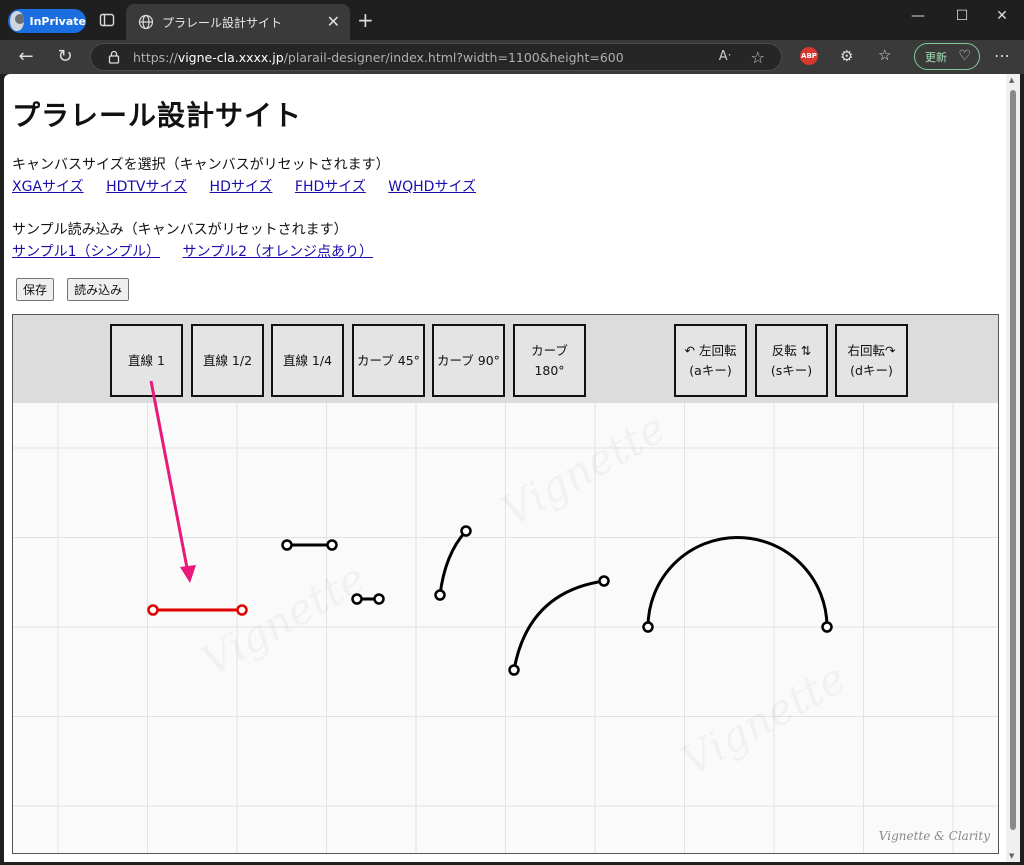 The width and height of the screenshot is (1024, 865). I want to click on url-host: vigne-cla.xxxx.jp, so click(230, 57).